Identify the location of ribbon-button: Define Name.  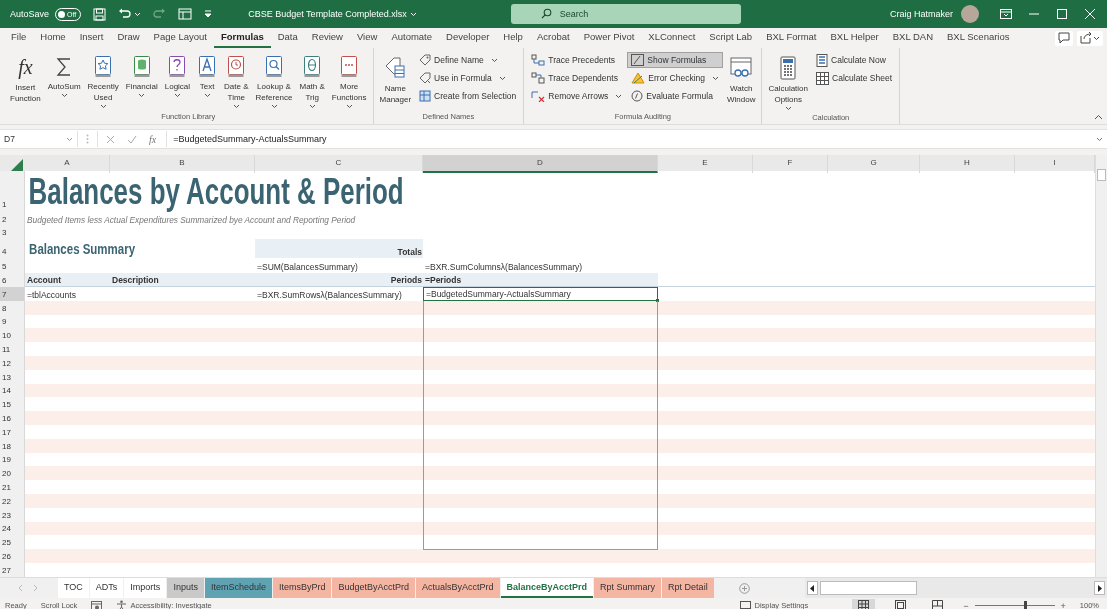
(468, 60).